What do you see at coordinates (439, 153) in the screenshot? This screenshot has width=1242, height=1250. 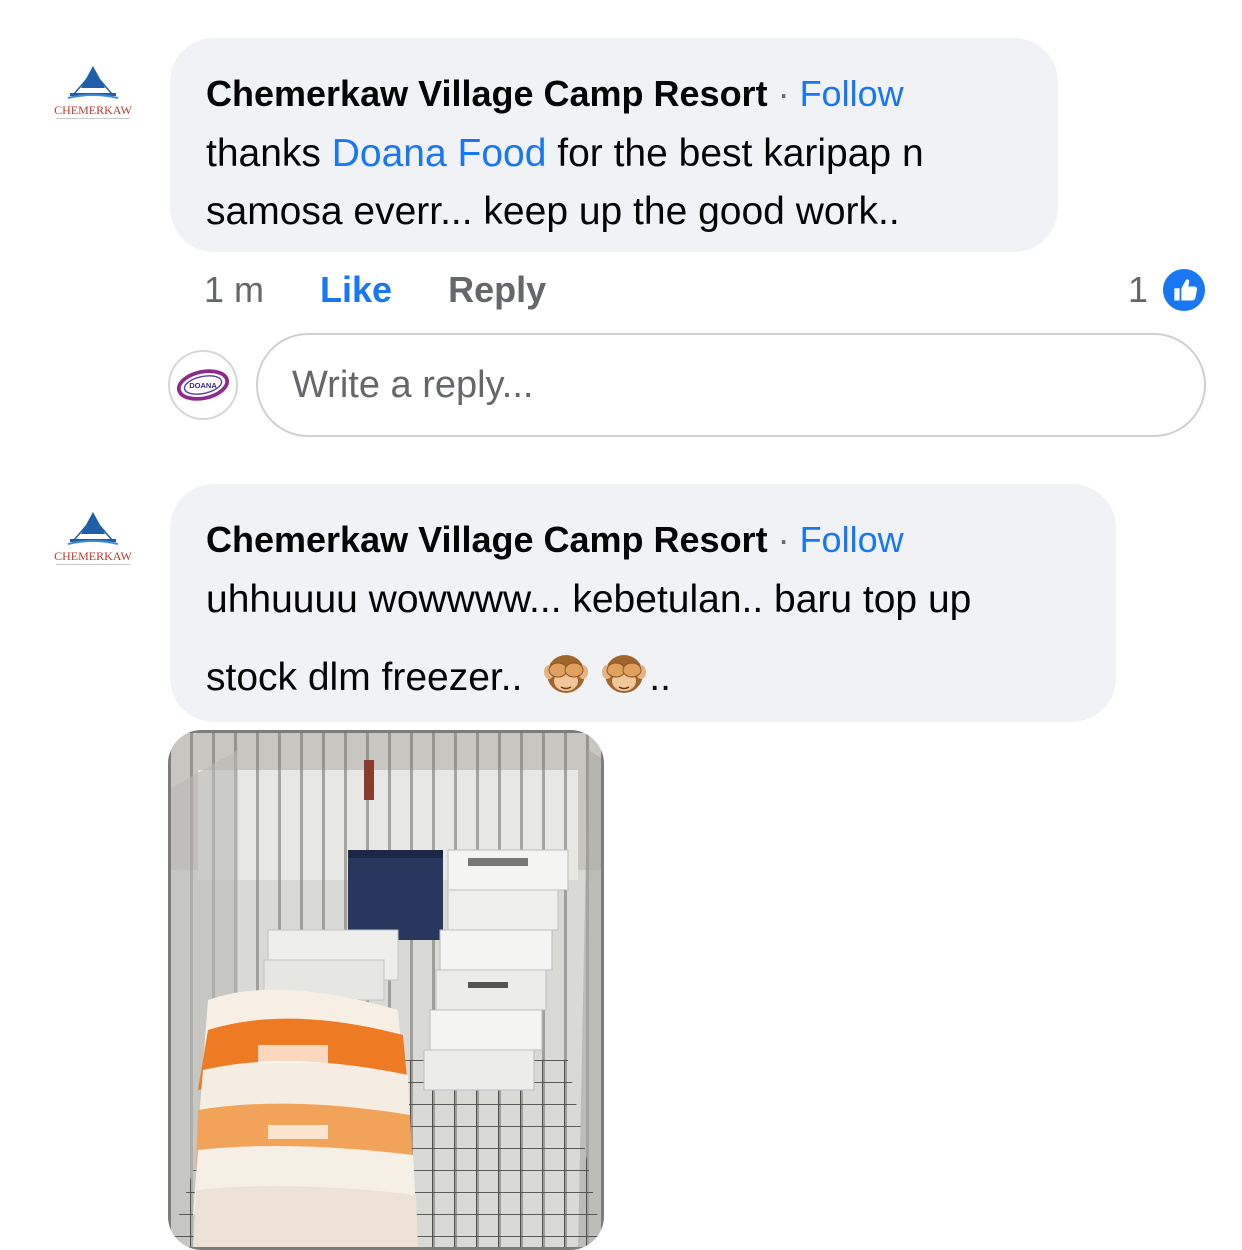 I see `mention-link: Doana Food` at bounding box center [439, 153].